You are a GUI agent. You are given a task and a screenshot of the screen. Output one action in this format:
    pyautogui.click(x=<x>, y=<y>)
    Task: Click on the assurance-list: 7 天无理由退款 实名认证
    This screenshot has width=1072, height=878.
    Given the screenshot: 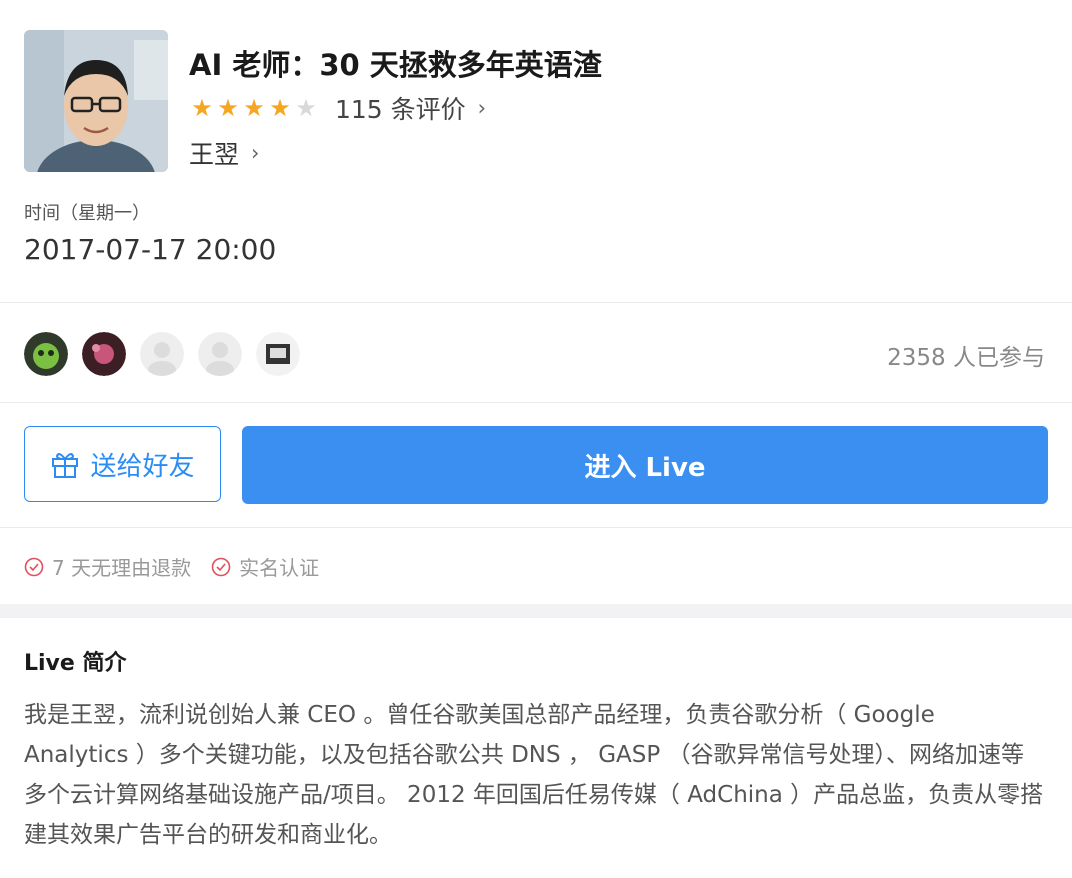 What is the action you would take?
    pyautogui.click(x=181, y=566)
    